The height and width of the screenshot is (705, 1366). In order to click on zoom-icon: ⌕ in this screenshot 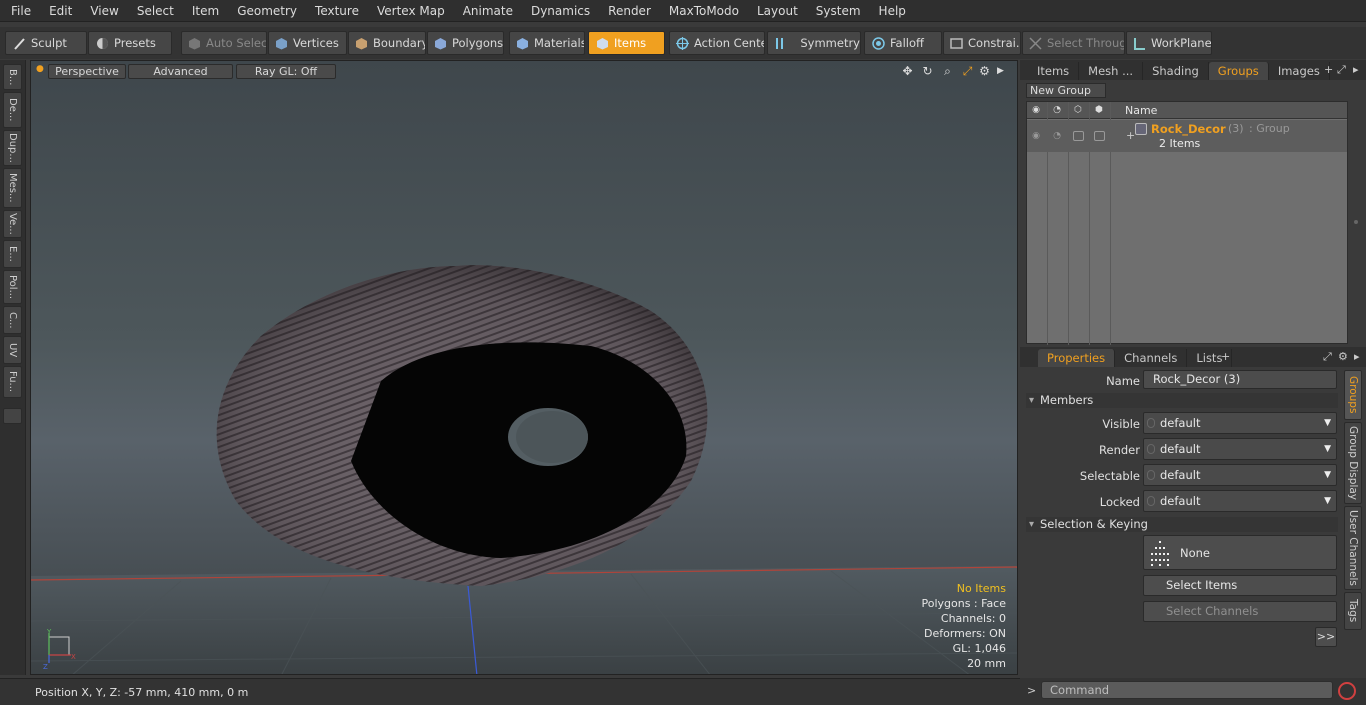, I will do `click(947, 71)`.